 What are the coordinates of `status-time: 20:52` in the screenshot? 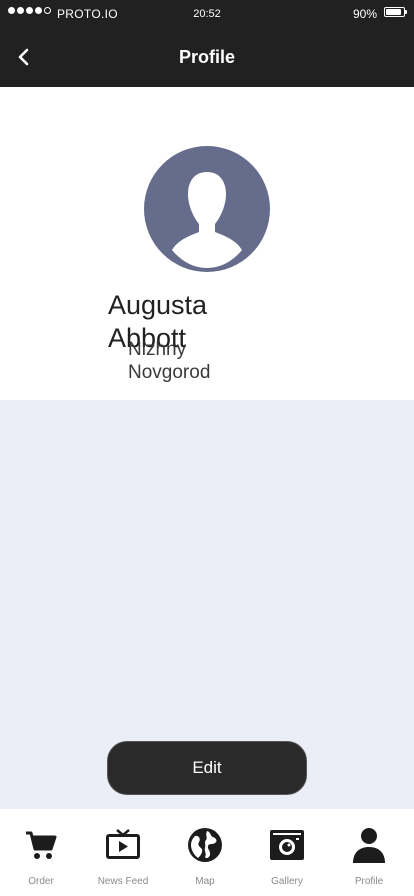 It's located at (207, 14).